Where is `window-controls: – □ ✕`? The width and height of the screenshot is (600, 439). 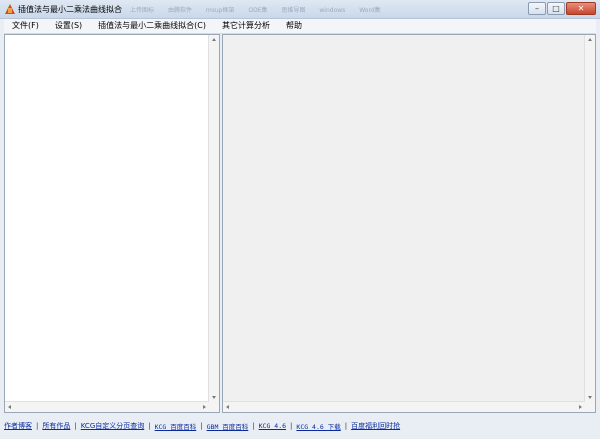
window-controls: – □ ✕ is located at coordinates (561, 9).